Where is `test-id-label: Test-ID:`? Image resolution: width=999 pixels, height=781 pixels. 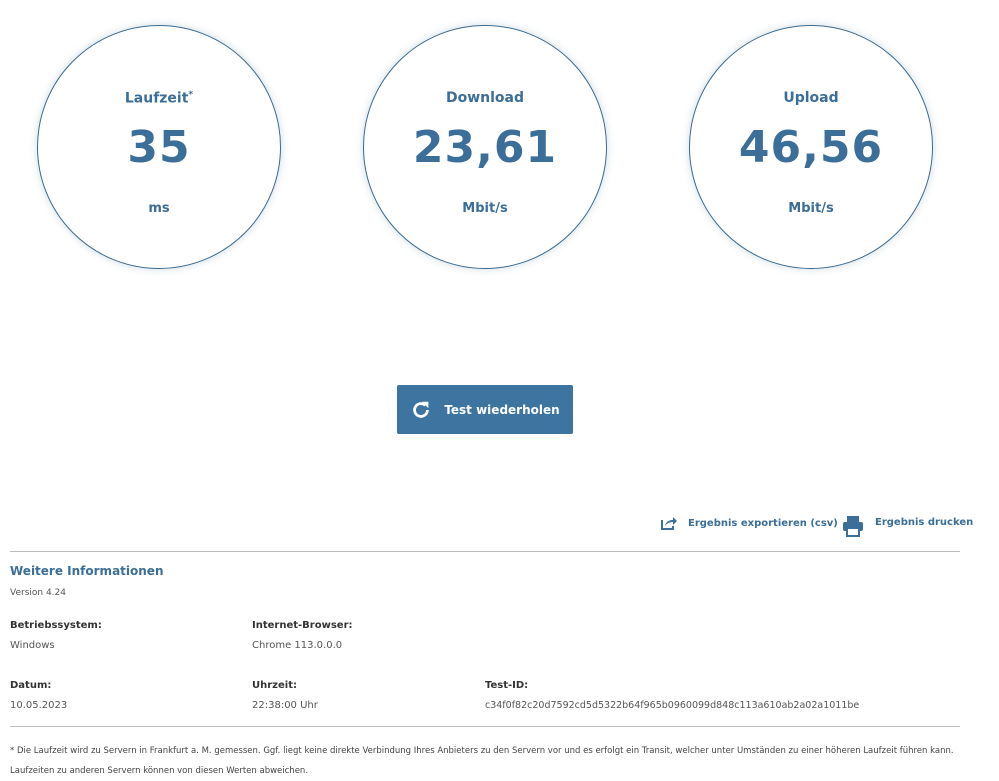 test-id-label: Test-ID: is located at coordinates (507, 685).